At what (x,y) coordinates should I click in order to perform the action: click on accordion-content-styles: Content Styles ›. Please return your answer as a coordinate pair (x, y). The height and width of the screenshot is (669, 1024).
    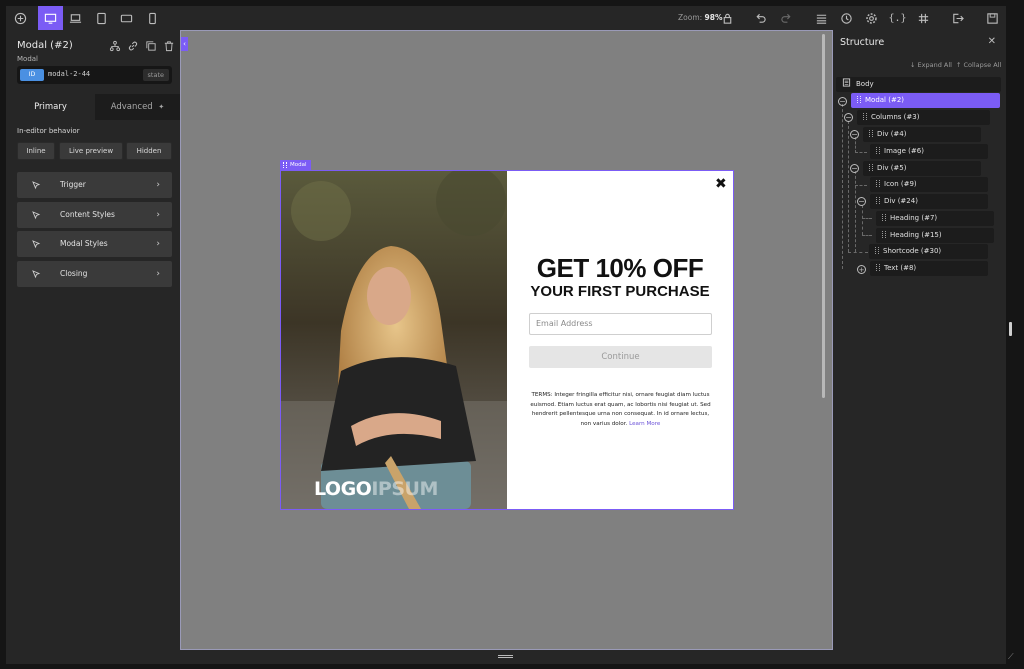
    Looking at the image, I should click on (94, 215).